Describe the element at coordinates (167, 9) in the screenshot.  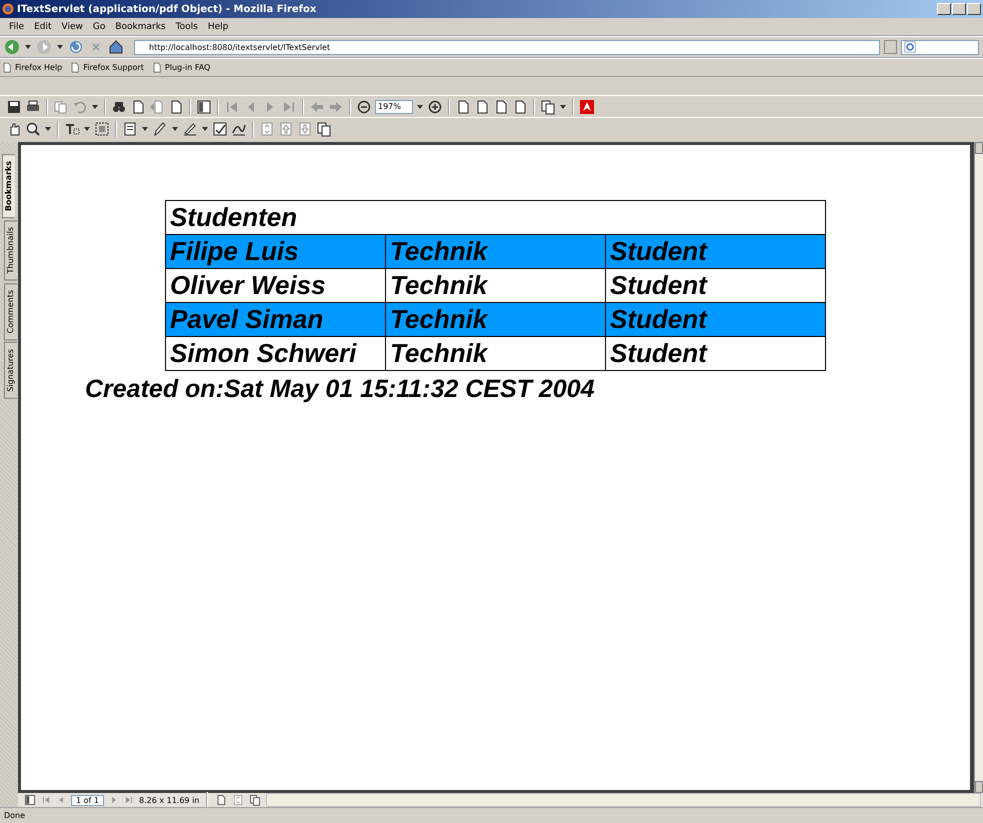
I see `window-title: ITextServlet (application/pdf Object) - Mozilla Firefox` at that location.